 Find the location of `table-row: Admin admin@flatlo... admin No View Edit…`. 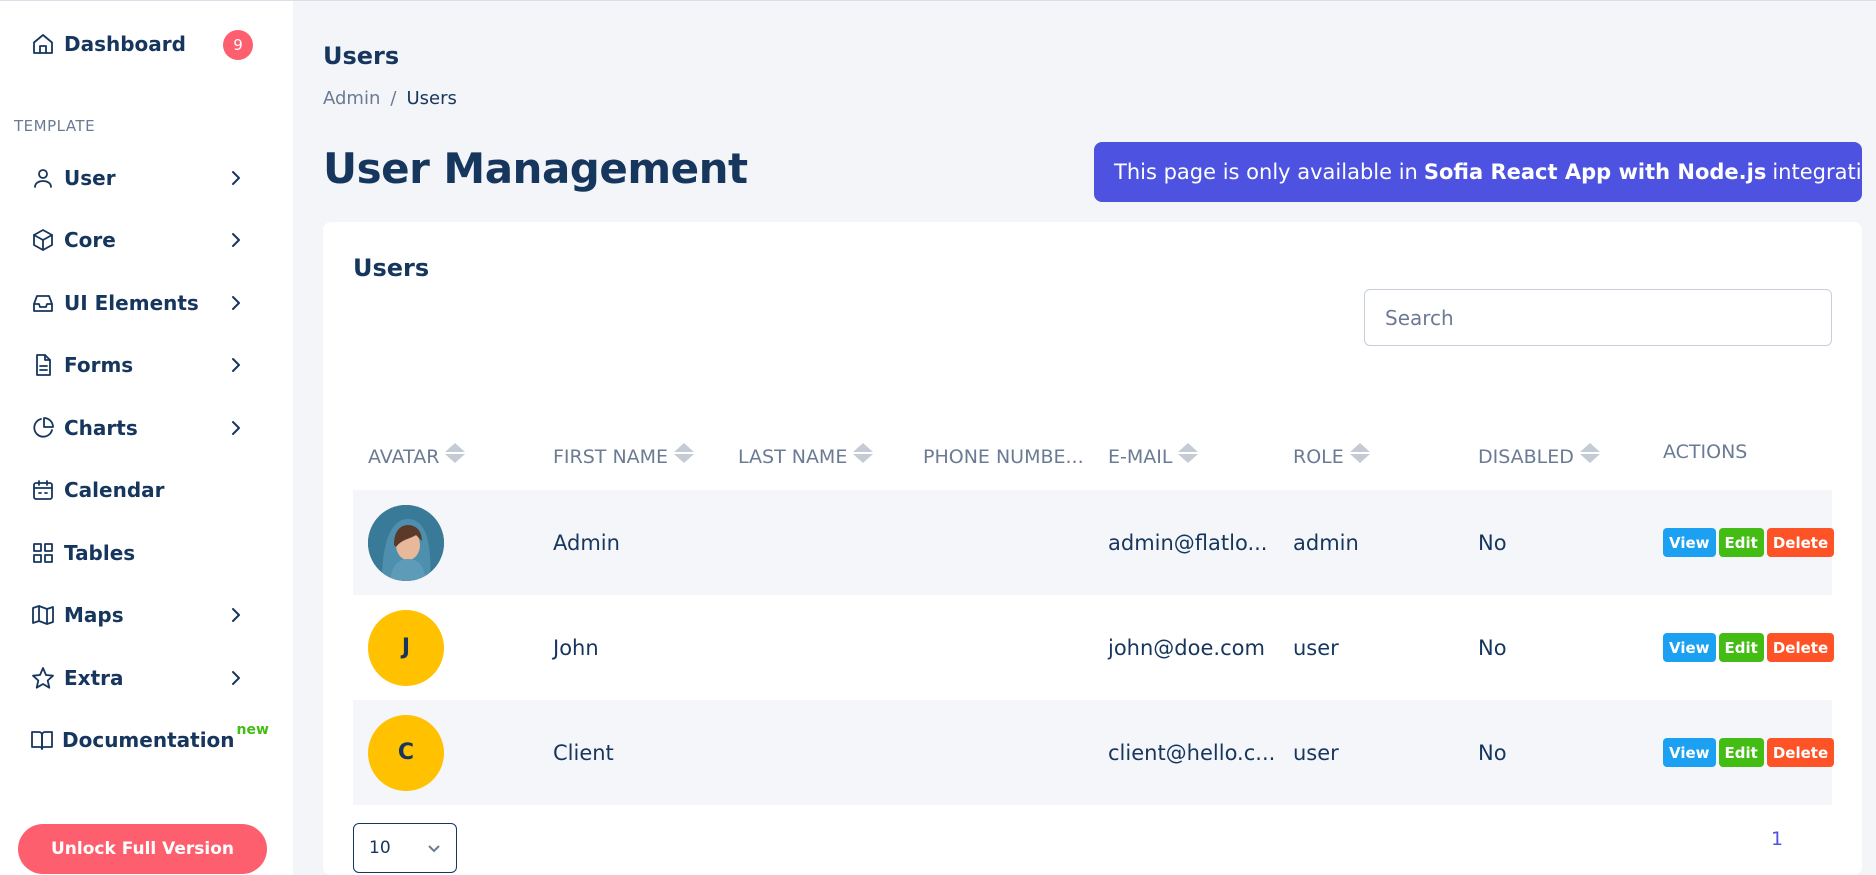

table-row: Admin admin@flatlo... admin No View Edit… is located at coordinates (1094, 542).